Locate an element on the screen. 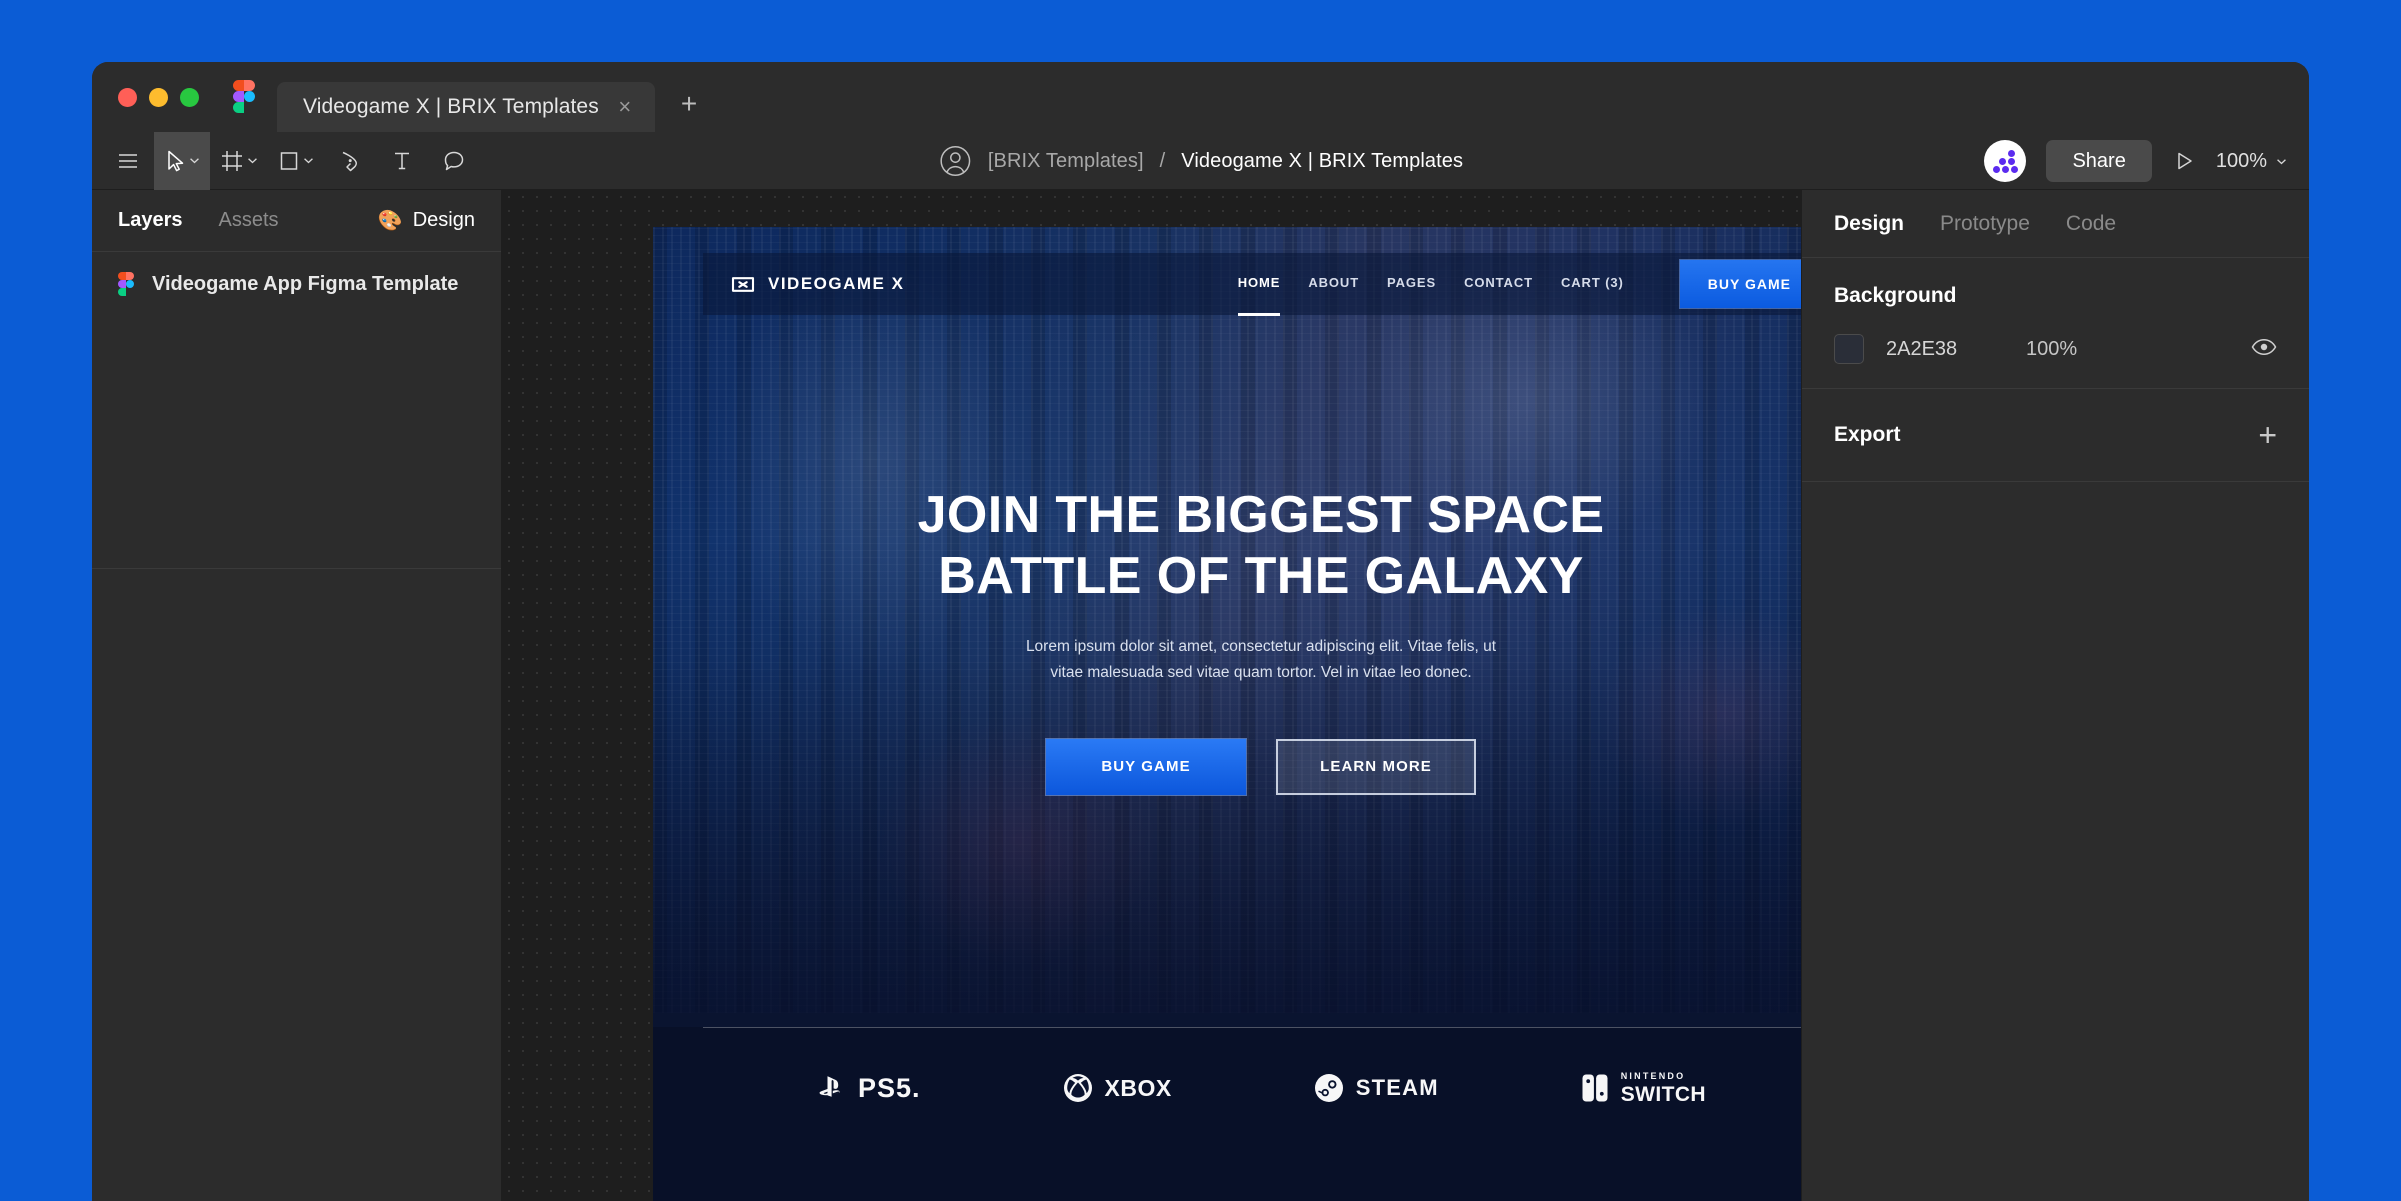 The height and width of the screenshot is (1201, 2401). opacity-input: 100% is located at coordinates (2051, 349).